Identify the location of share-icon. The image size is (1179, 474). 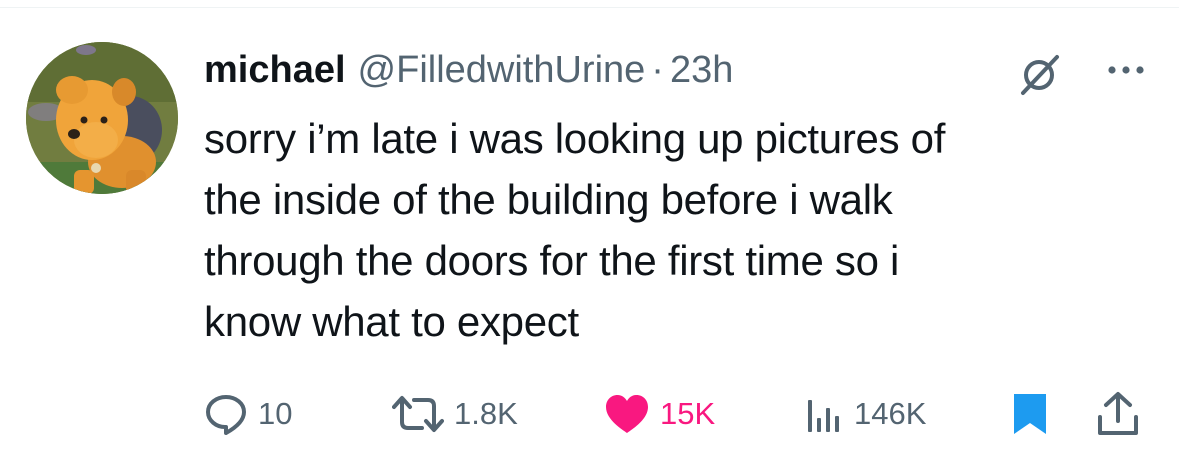
(1118, 413).